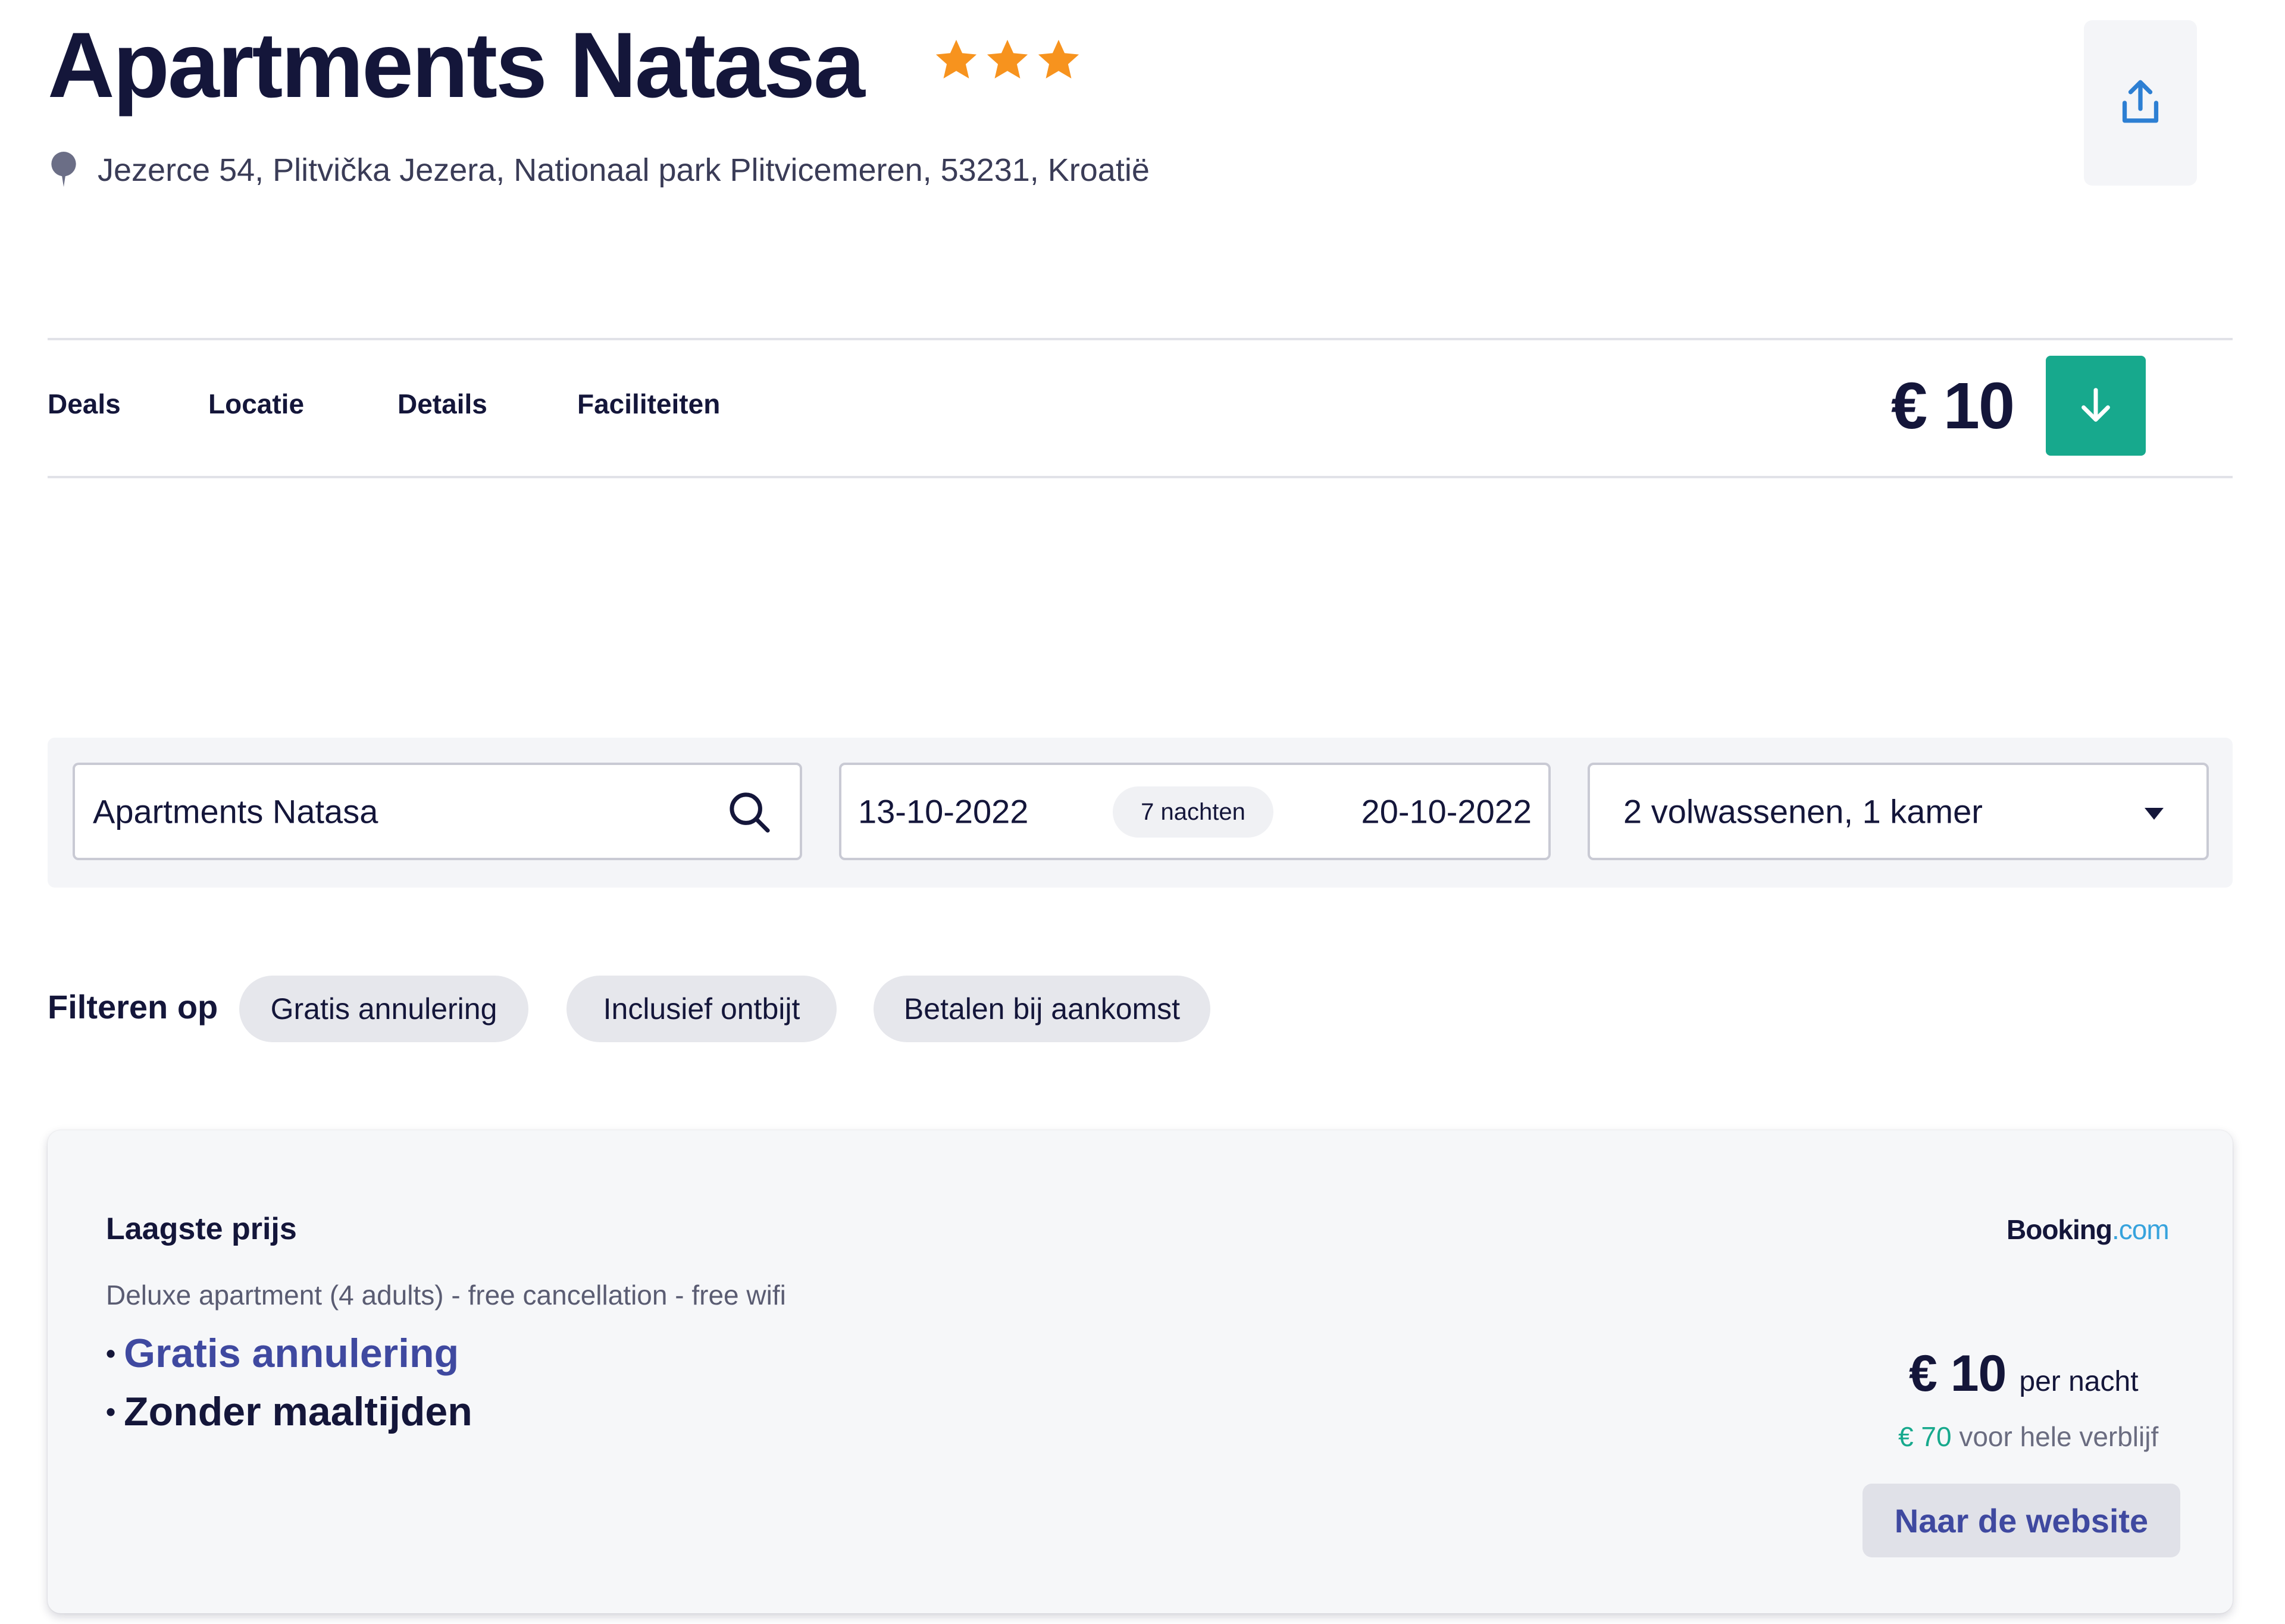 The width and height of the screenshot is (2285, 1624). Describe the element at coordinates (749, 812) in the screenshot. I see `search-icon` at that location.